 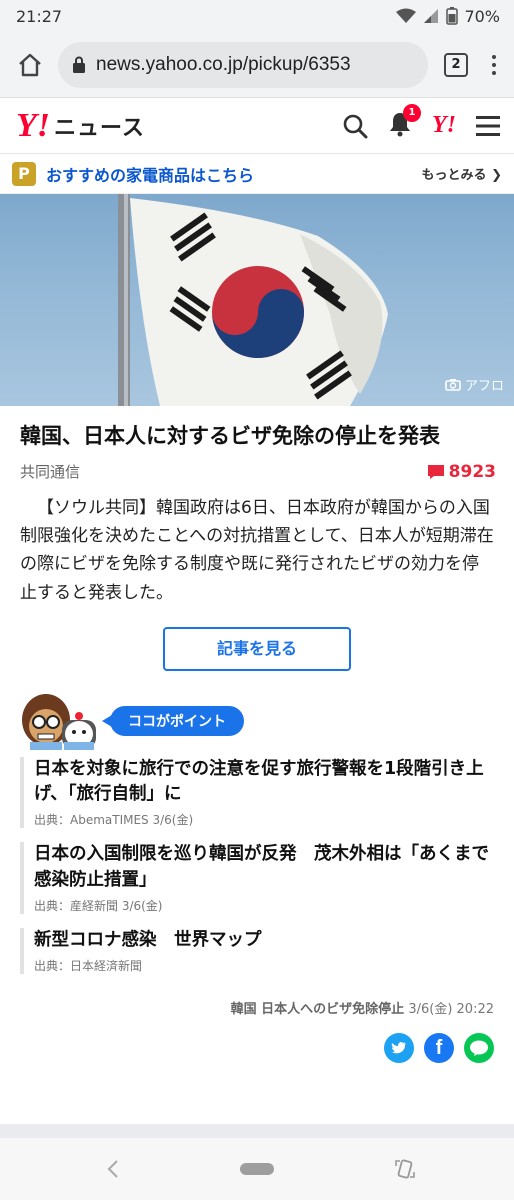 I want to click on promo-banner: P おすすめの家電商品はこちら もっとみる ❯, so click(x=257, y=174).